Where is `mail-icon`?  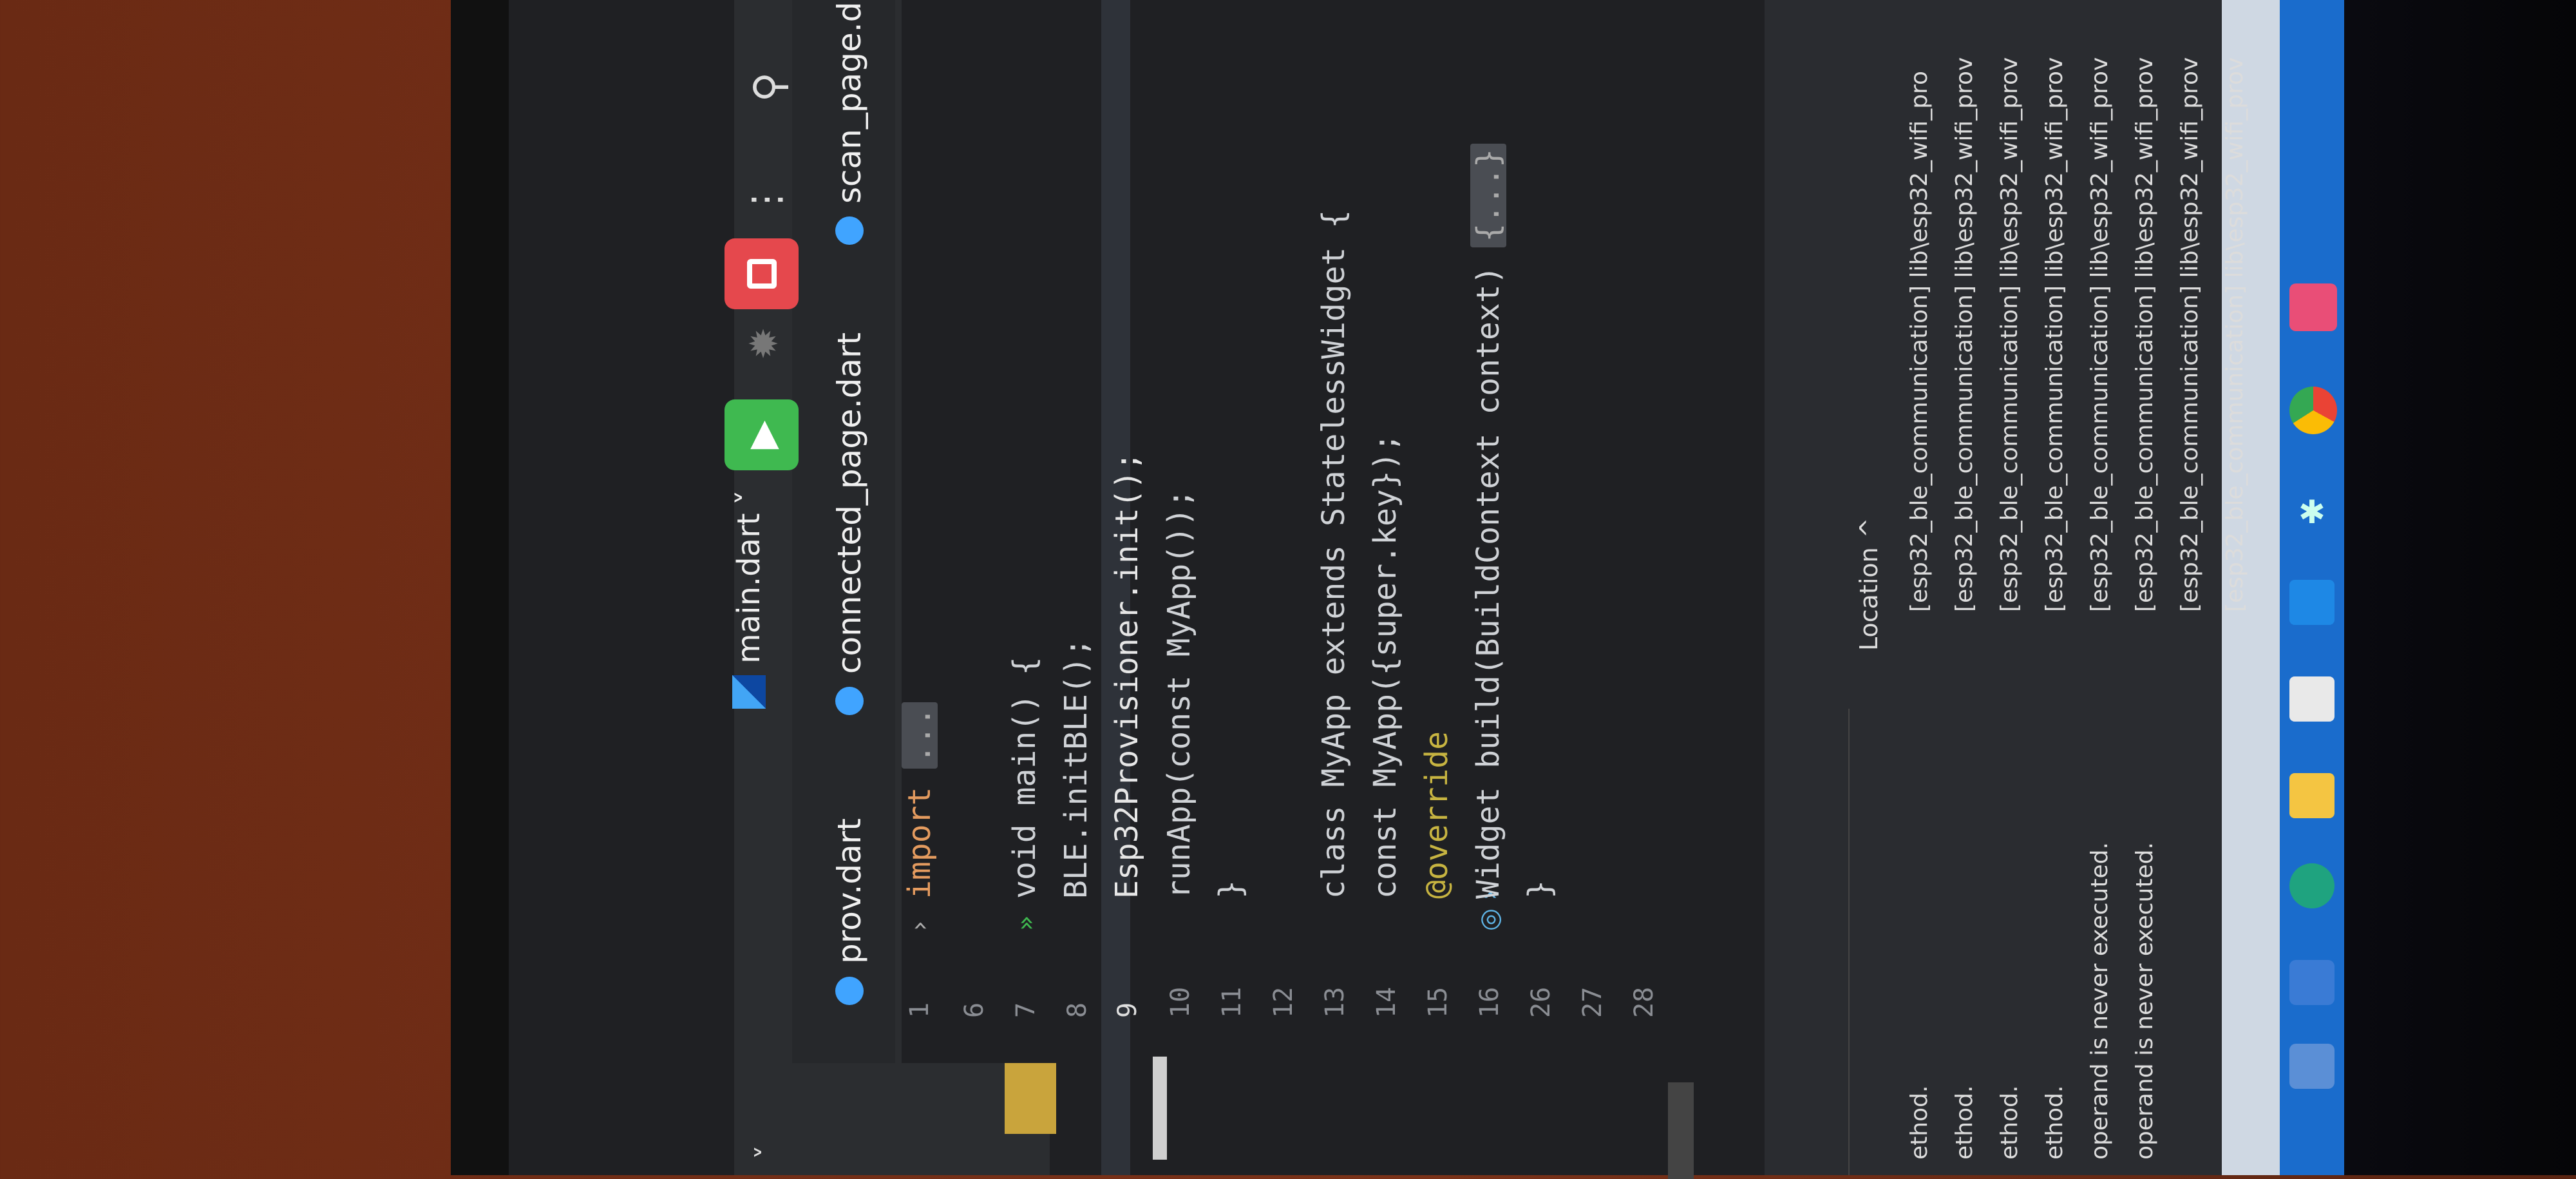
mail-icon is located at coordinates (2311, 602).